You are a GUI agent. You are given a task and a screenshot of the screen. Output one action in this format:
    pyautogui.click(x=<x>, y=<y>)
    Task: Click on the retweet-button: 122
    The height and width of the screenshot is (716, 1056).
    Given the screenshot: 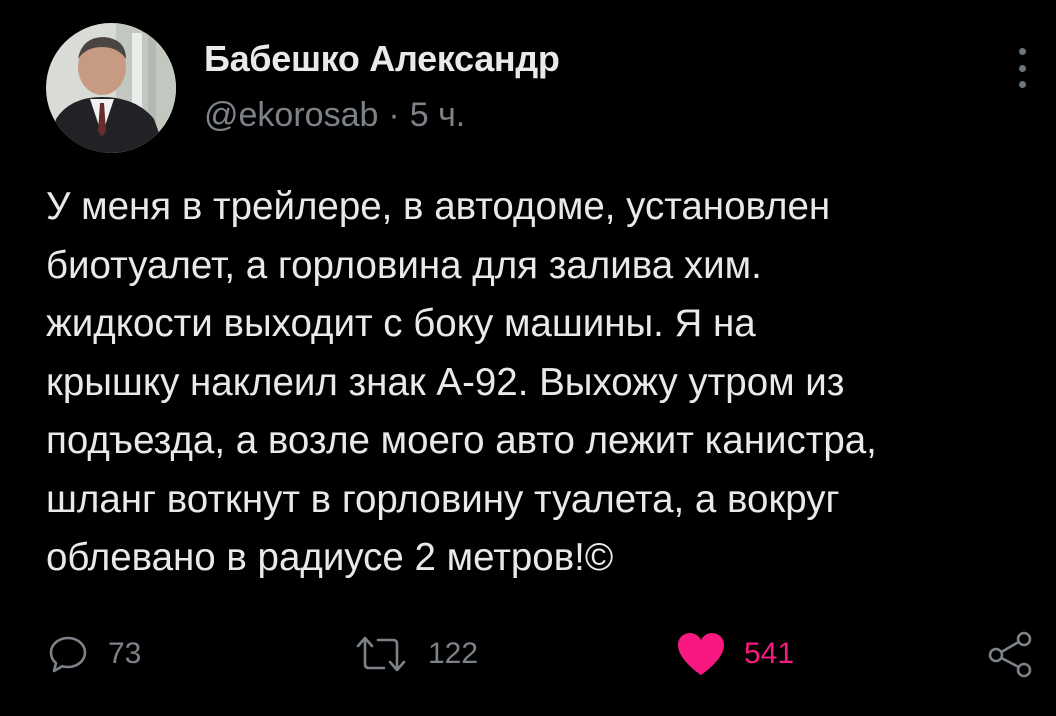 What is the action you would take?
    pyautogui.click(x=415, y=654)
    